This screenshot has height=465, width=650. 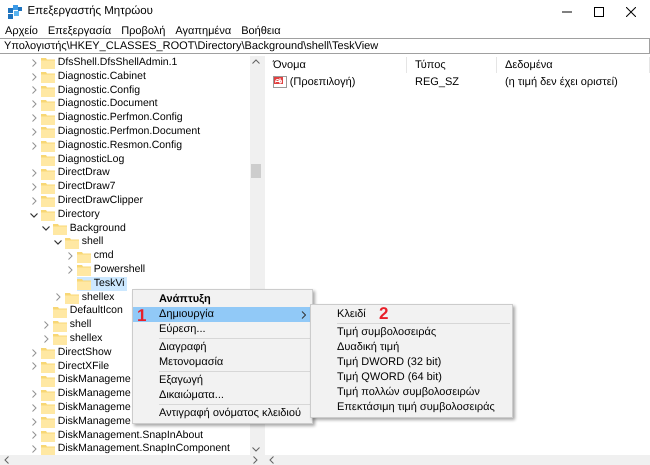 What do you see at coordinates (222, 299) in the screenshot?
I see `menu-item: Ανάπτυξη` at bounding box center [222, 299].